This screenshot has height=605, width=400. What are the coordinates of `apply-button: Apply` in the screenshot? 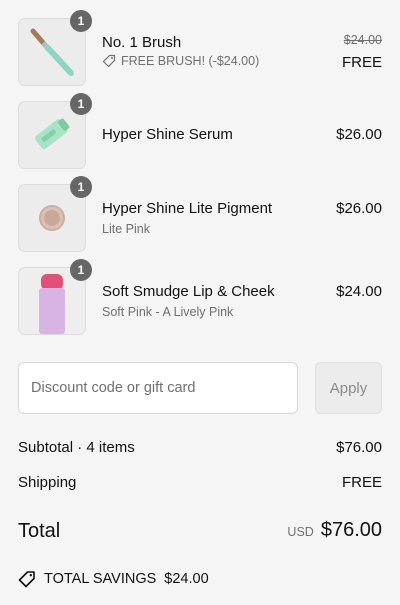 It's located at (348, 388).